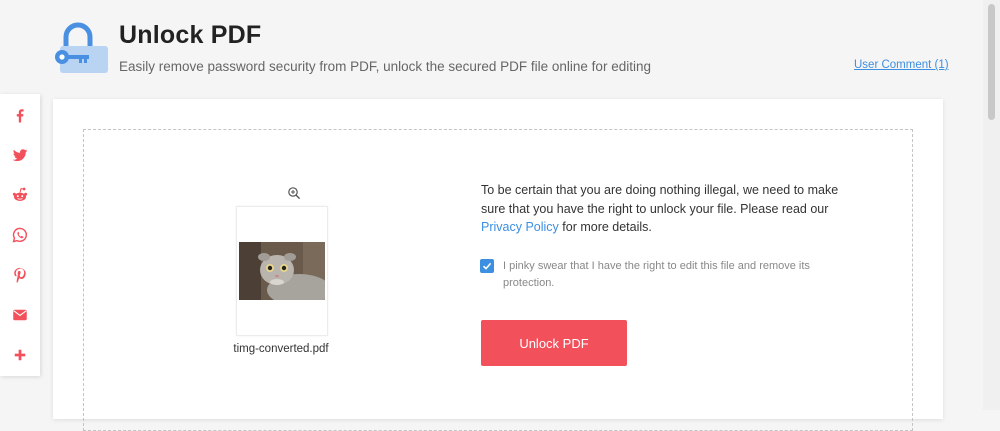 This screenshot has height=431, width=1000. What do you see at coordinates (20, 155) in the screenshot?
I see `twitter-icon` at bounding box center [20, 155].